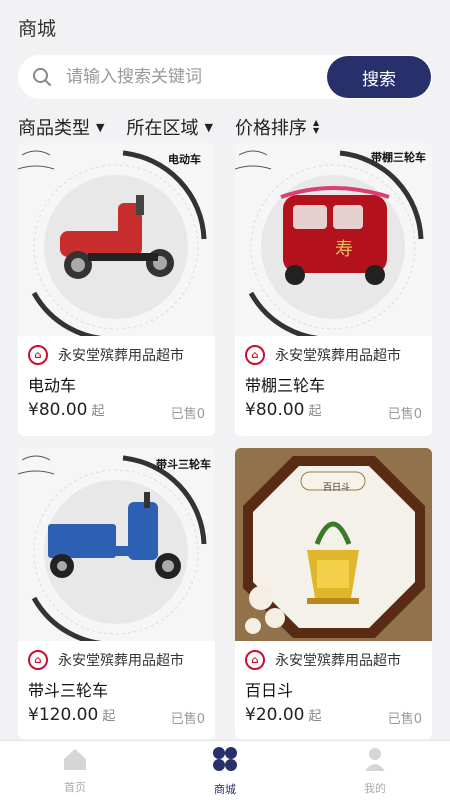 This screenshot has height=800, width=450. I want to click on filter-label: 所在区域, so click(162, 128).